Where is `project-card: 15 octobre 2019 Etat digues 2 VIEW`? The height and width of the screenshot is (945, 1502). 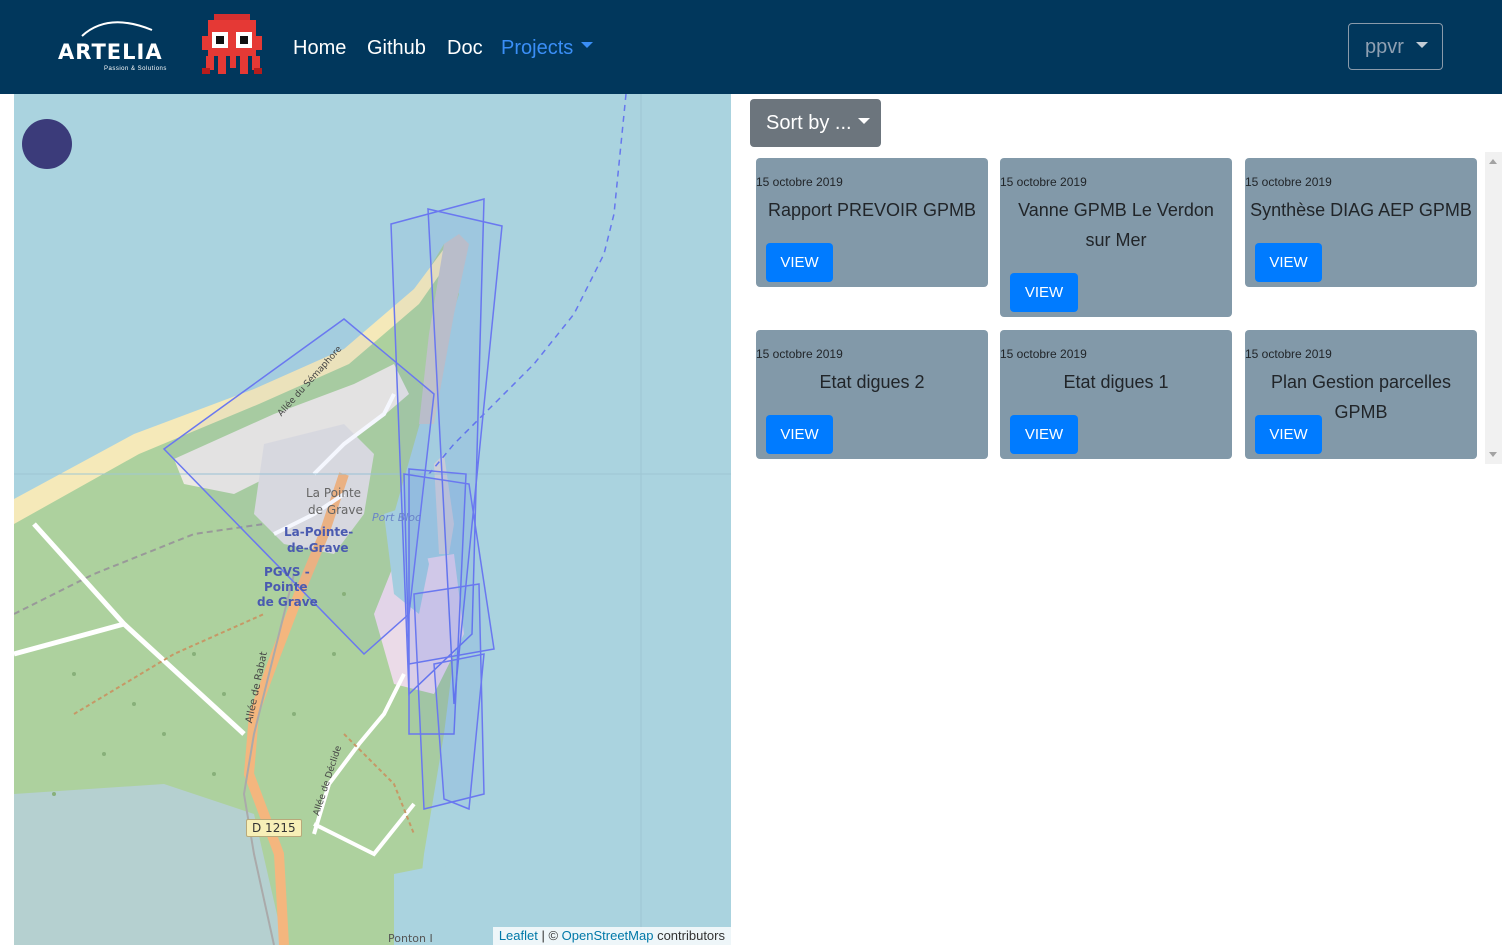 project-card: 15 octobre 2019 Etat digues 2 VIEW is located at coordinates (872, 394).